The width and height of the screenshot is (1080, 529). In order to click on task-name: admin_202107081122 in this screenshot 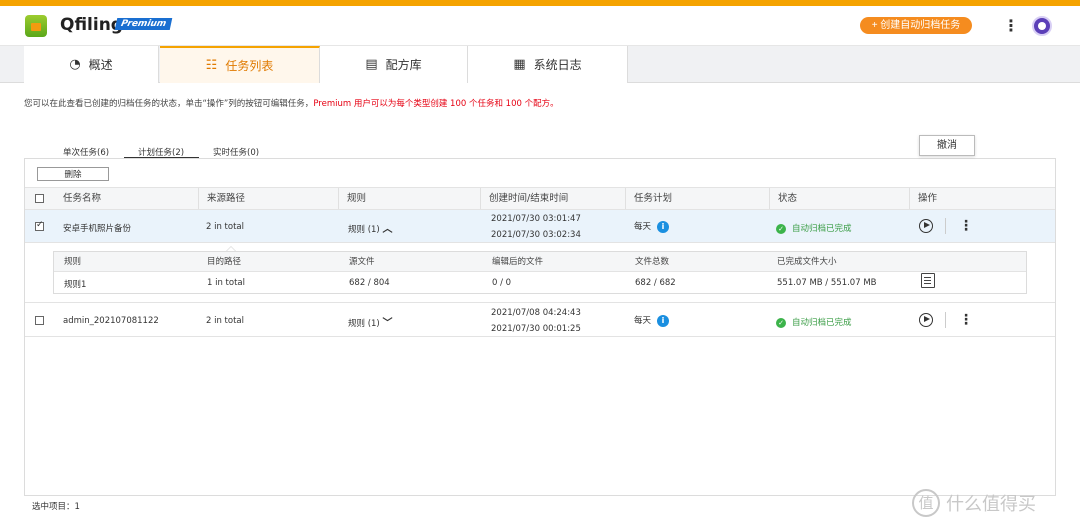, I will do `click(111, 321)`.